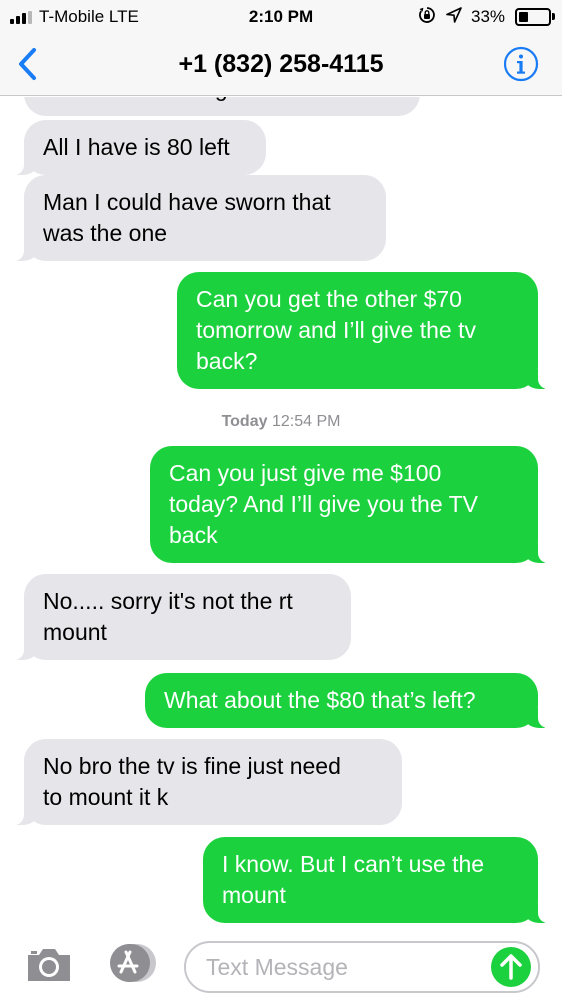 The width and height of the screenshot is (562, 1000). I want to click on contact-title: +1 (832) 258-4115, so click(281, 64).